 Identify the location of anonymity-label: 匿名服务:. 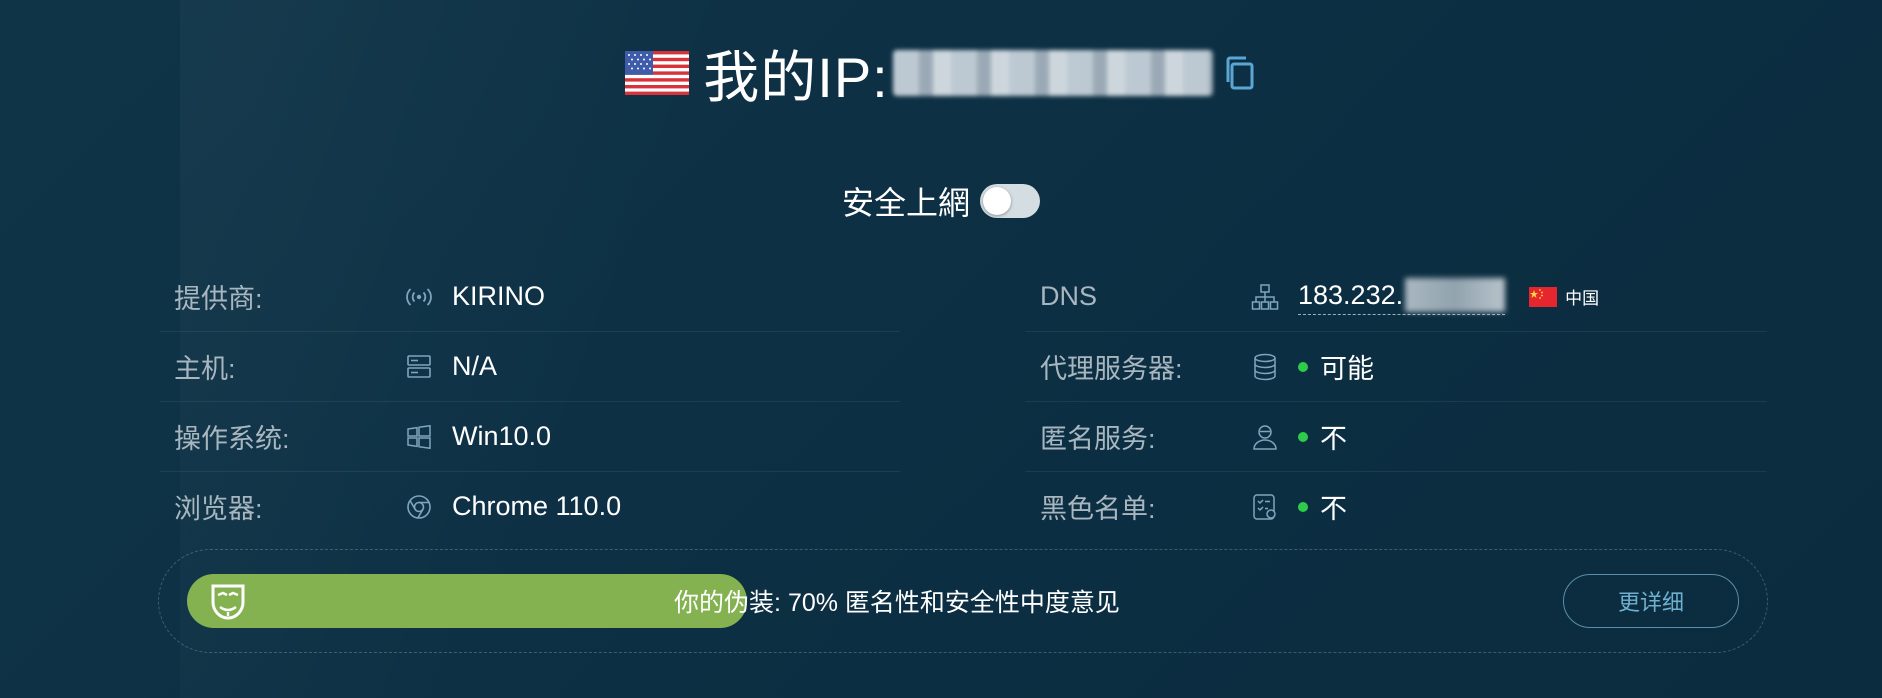
(1098, 439).